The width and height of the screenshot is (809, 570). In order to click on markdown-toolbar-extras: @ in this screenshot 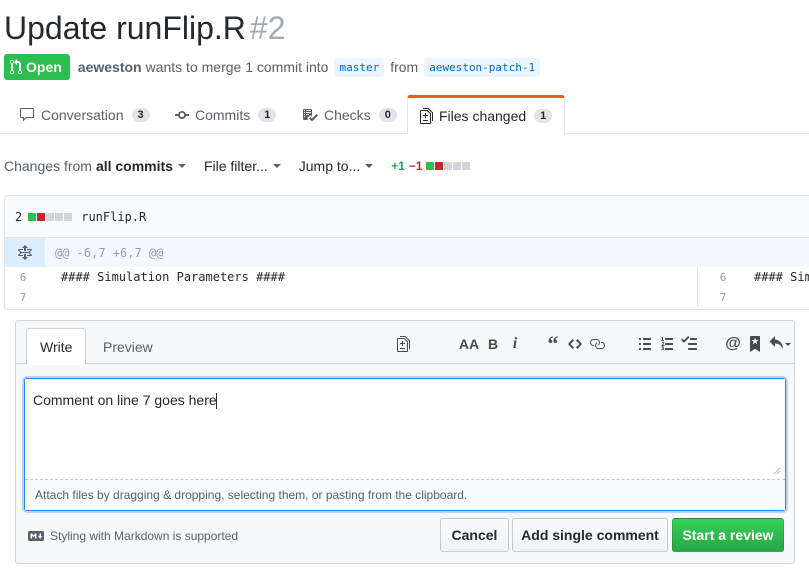, I will do `click(758, 344)`.